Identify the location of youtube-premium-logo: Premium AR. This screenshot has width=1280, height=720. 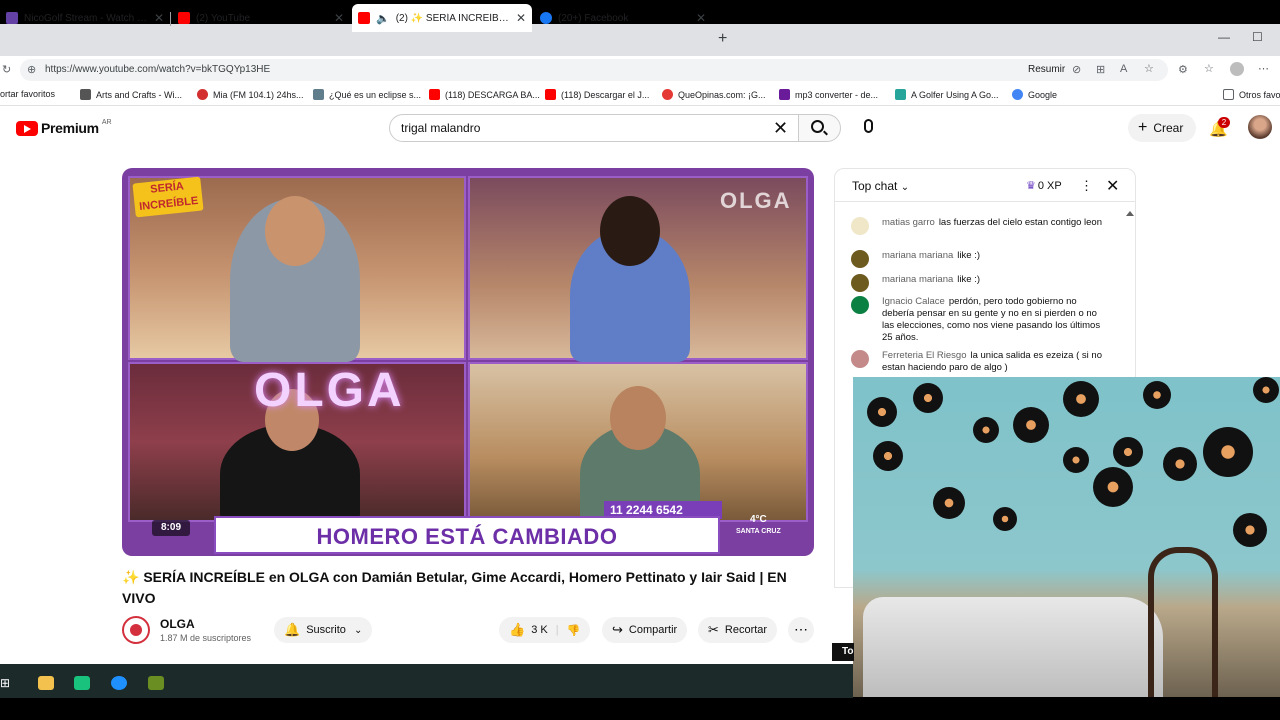
(64, 127).